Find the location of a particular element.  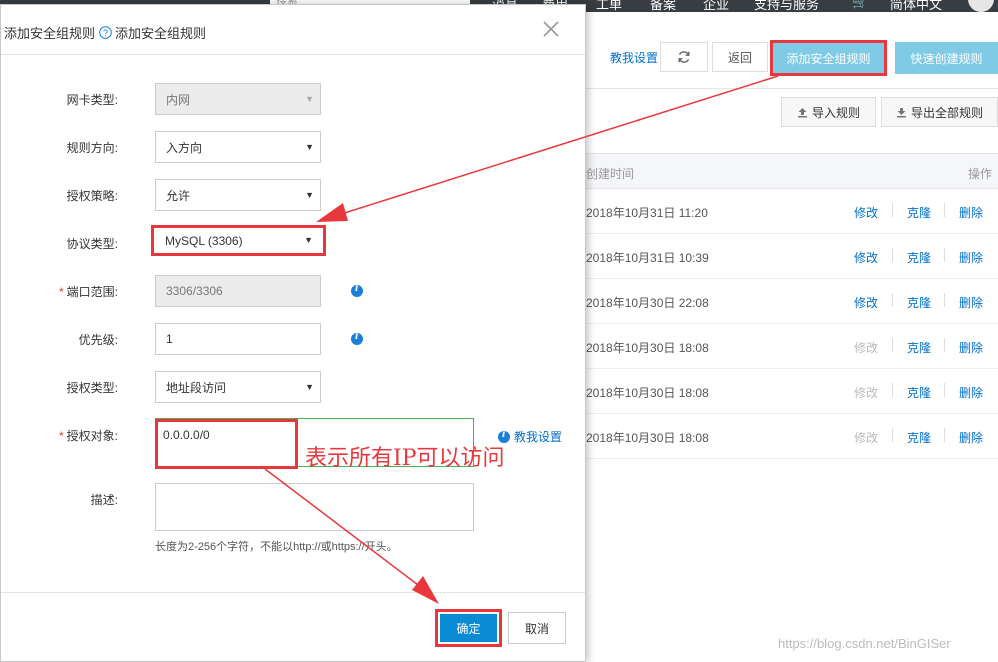

export-rules-label: 导出全部规则 is located at coordinates (946, 112).